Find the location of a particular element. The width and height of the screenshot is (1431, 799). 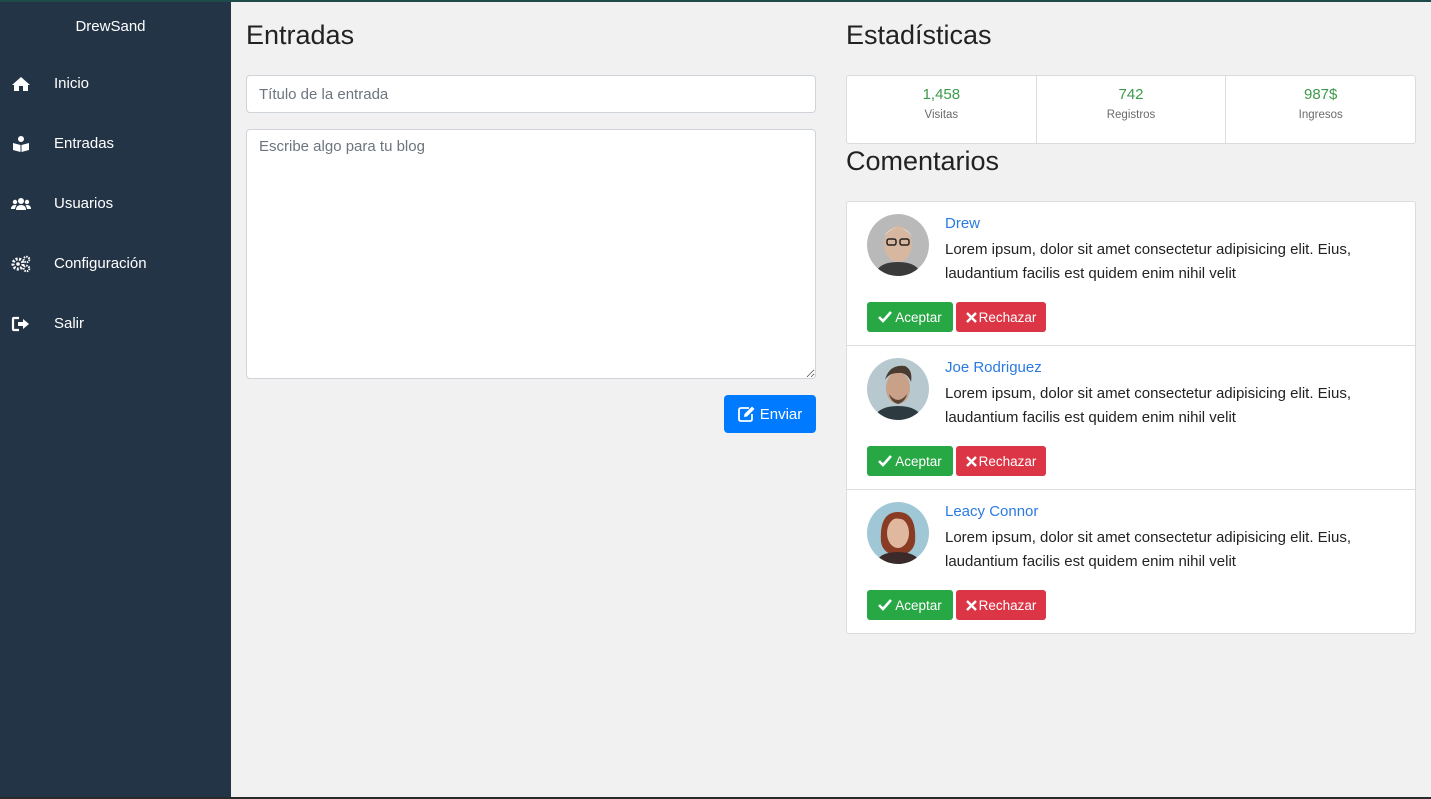

sidebar-item-usuarios: Usuarios is located at coordinates (115, 204).